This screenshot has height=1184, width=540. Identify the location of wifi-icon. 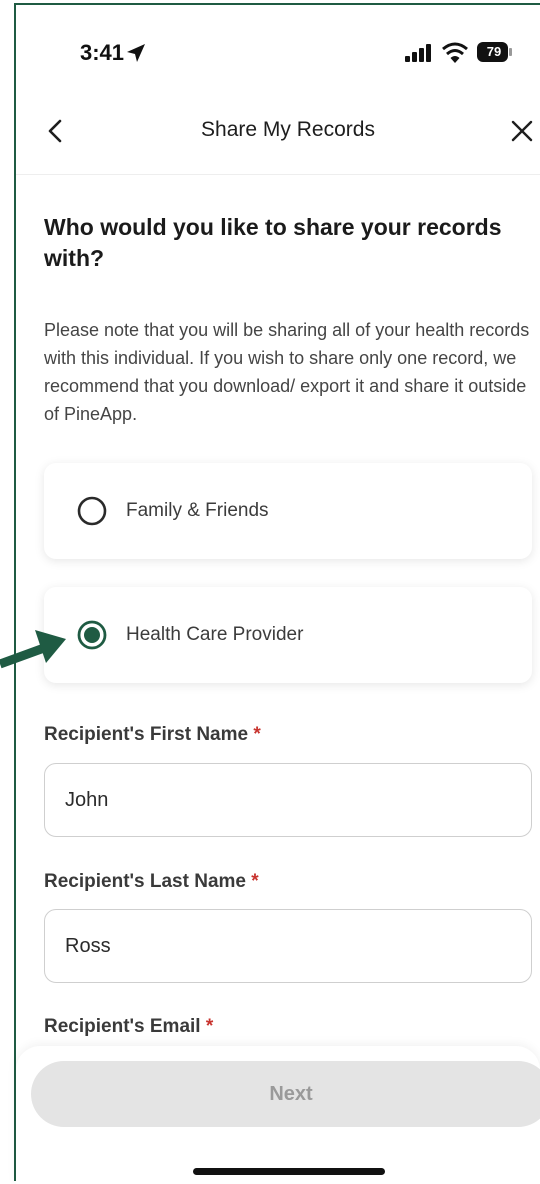
(455, 52).